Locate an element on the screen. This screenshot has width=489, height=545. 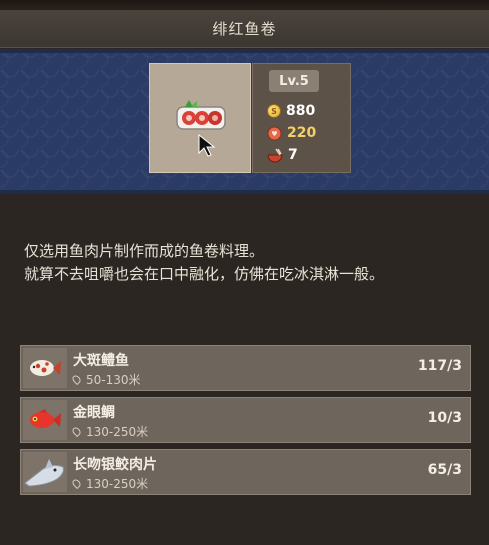
page-title: 绯红鱼卷 is located at coordinates (244, 29).